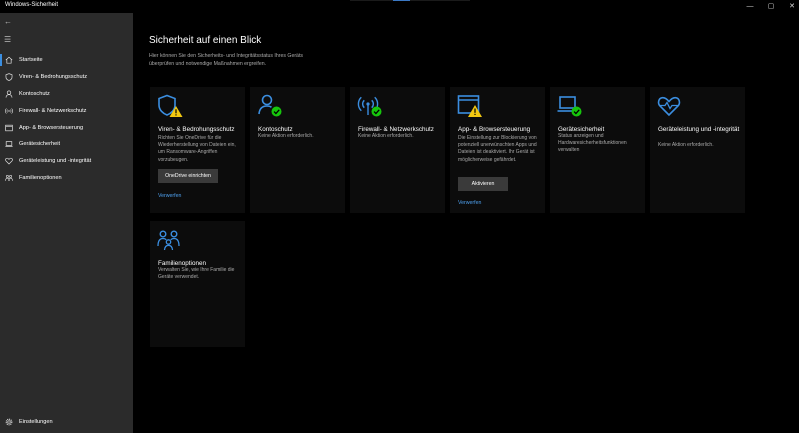  Describe the element at coordinates (9, 94) in the screenshot. I see `person-icon` at that location.